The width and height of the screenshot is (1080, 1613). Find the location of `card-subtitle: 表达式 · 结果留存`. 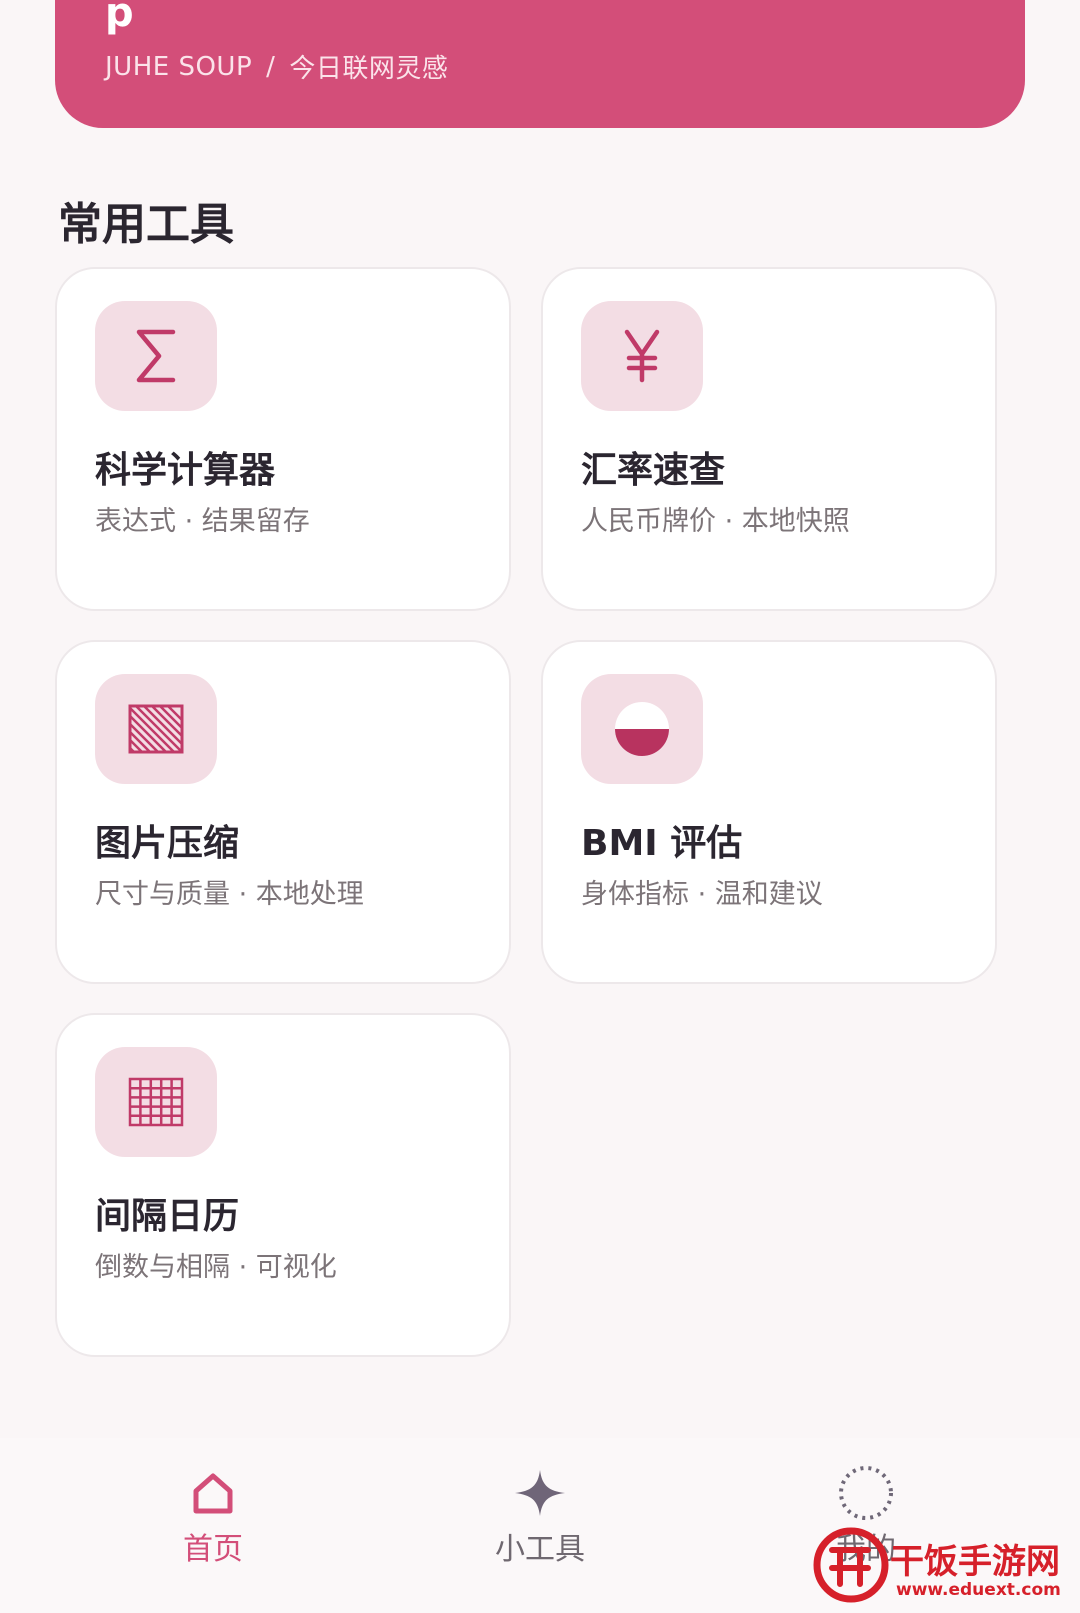

card-subtitle: 表达式 · 结果留存 is located at coordinates (202, 521).